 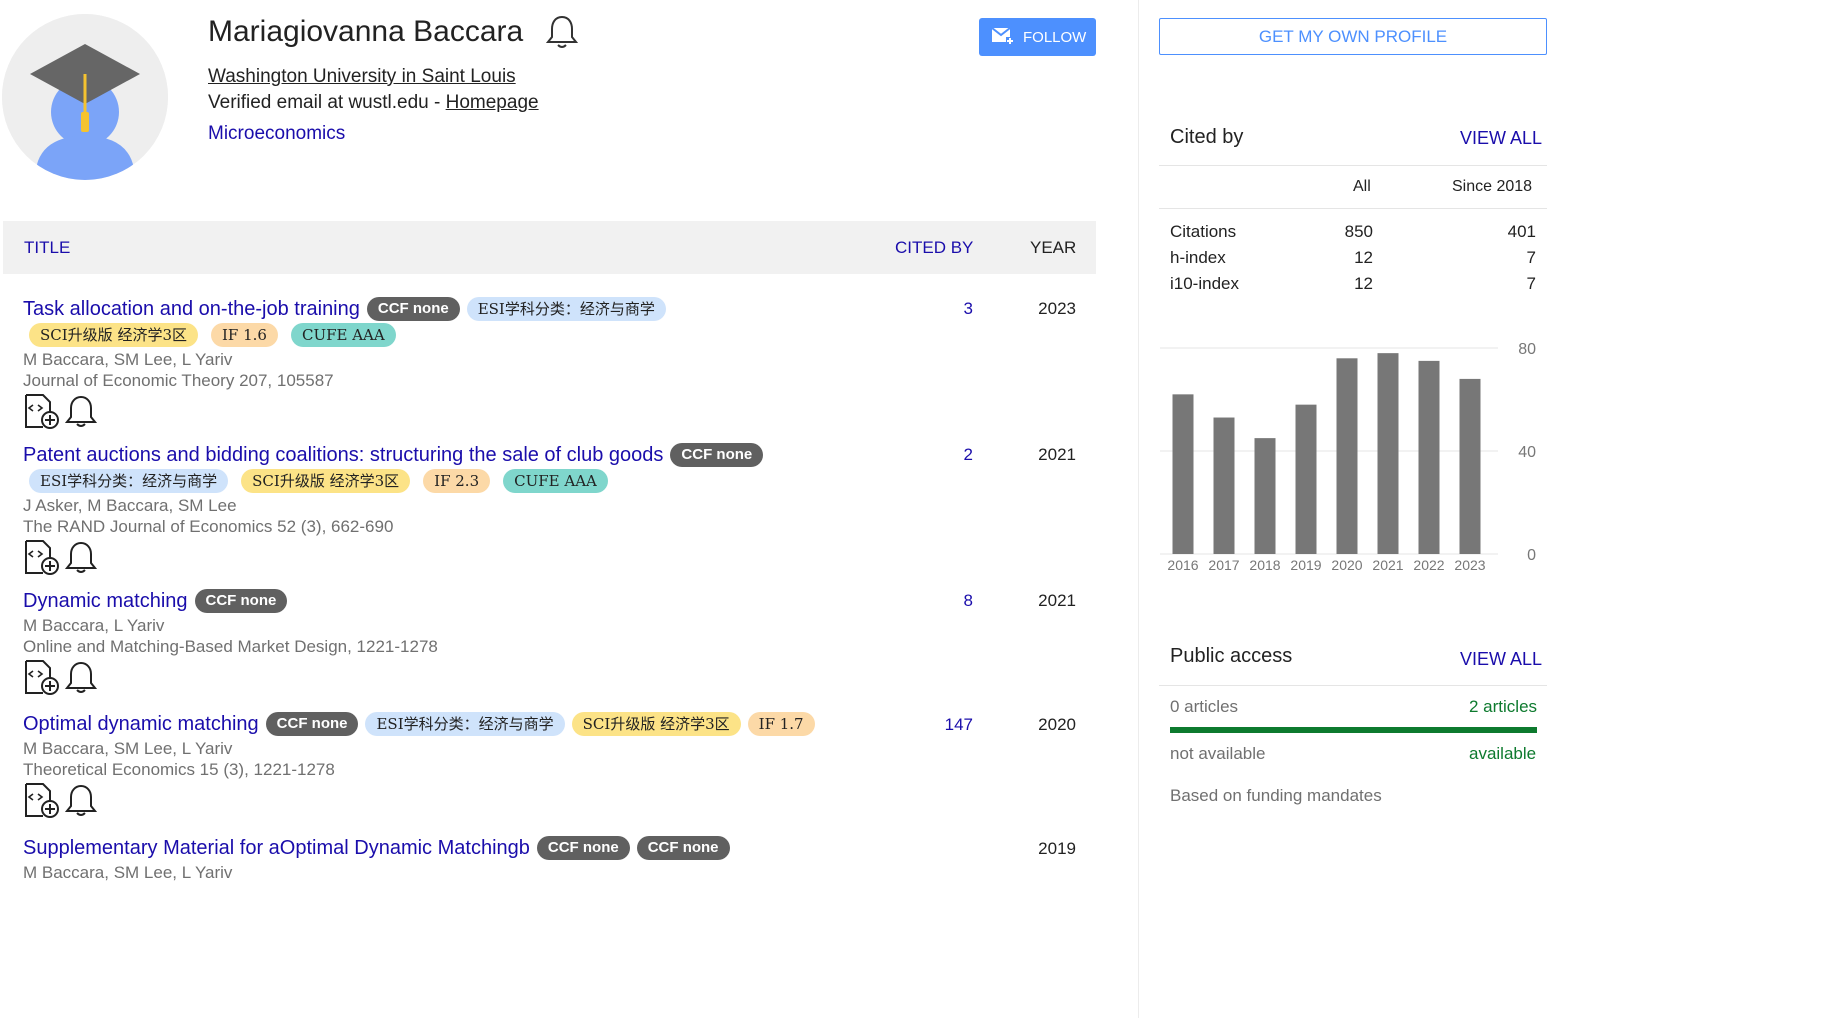 What do you see at coordinates (244, 335) in the screenshot?
I see `journal-badge: IF 1.6` at bounding box center [244, 335].